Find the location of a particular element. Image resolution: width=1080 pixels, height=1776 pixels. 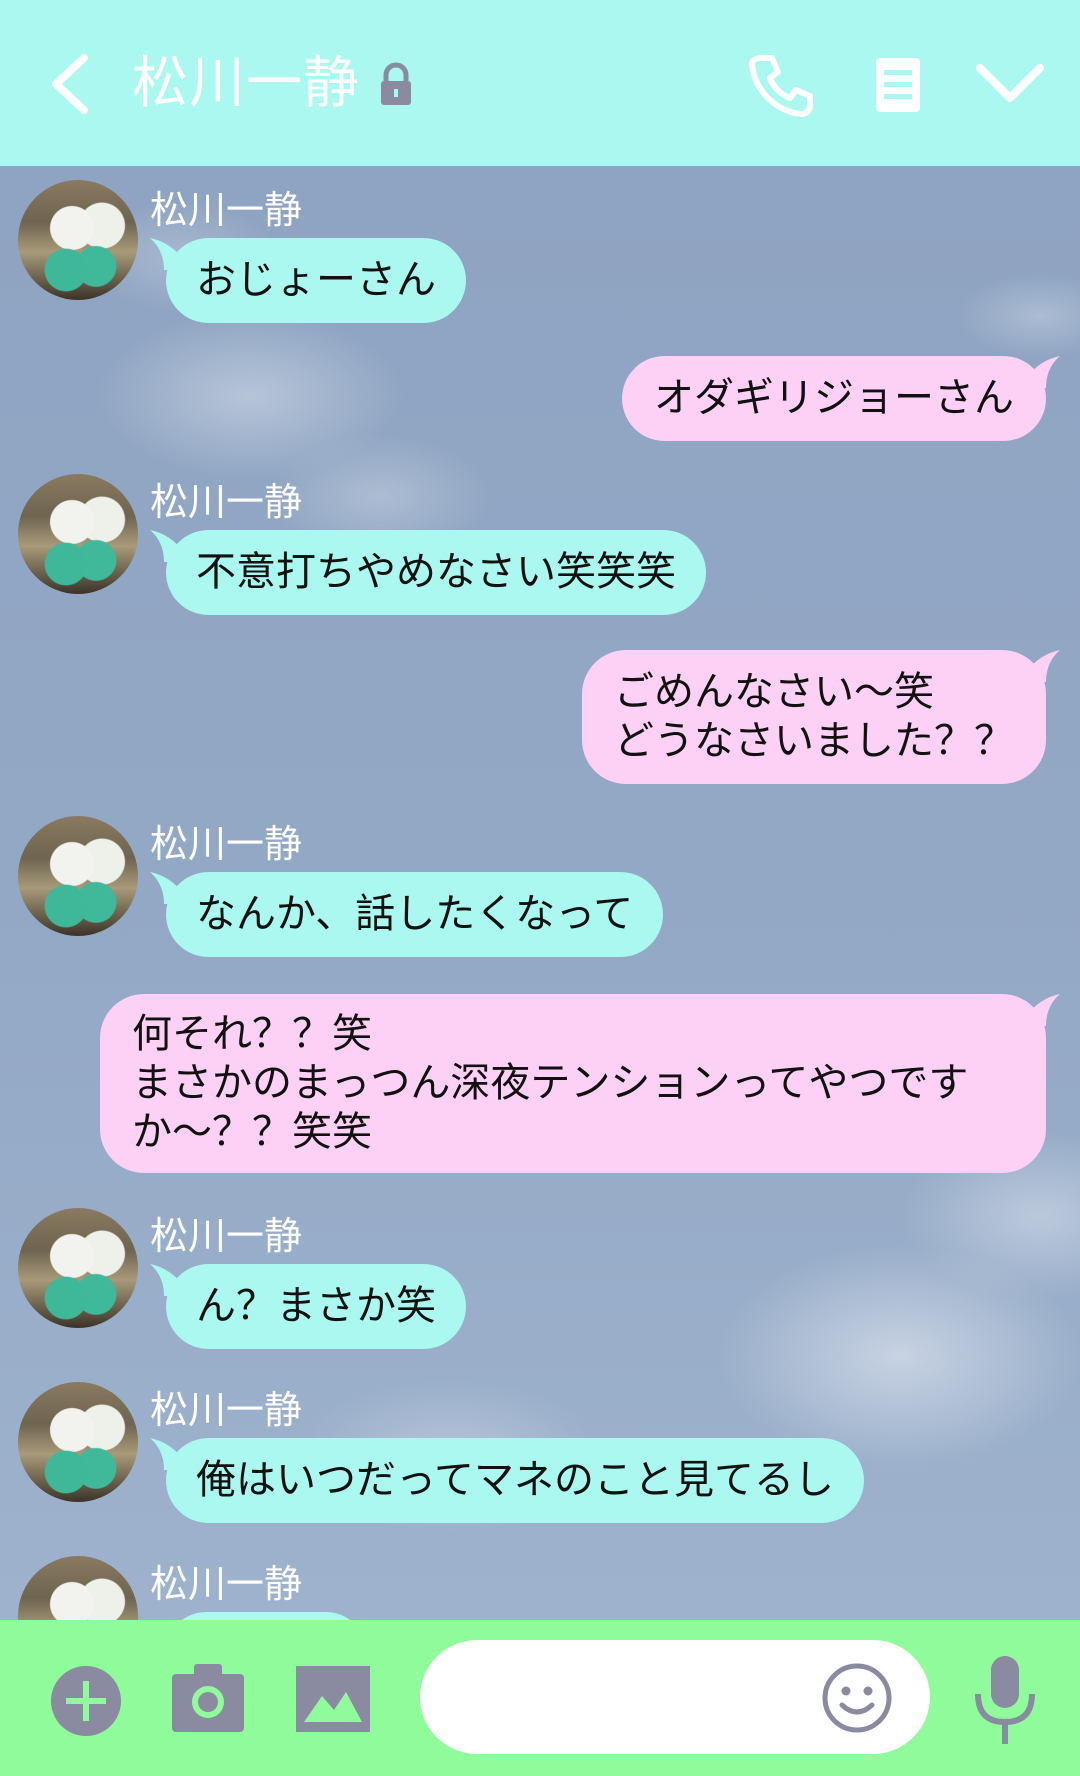

back-button is located at coordinates (71, 84).